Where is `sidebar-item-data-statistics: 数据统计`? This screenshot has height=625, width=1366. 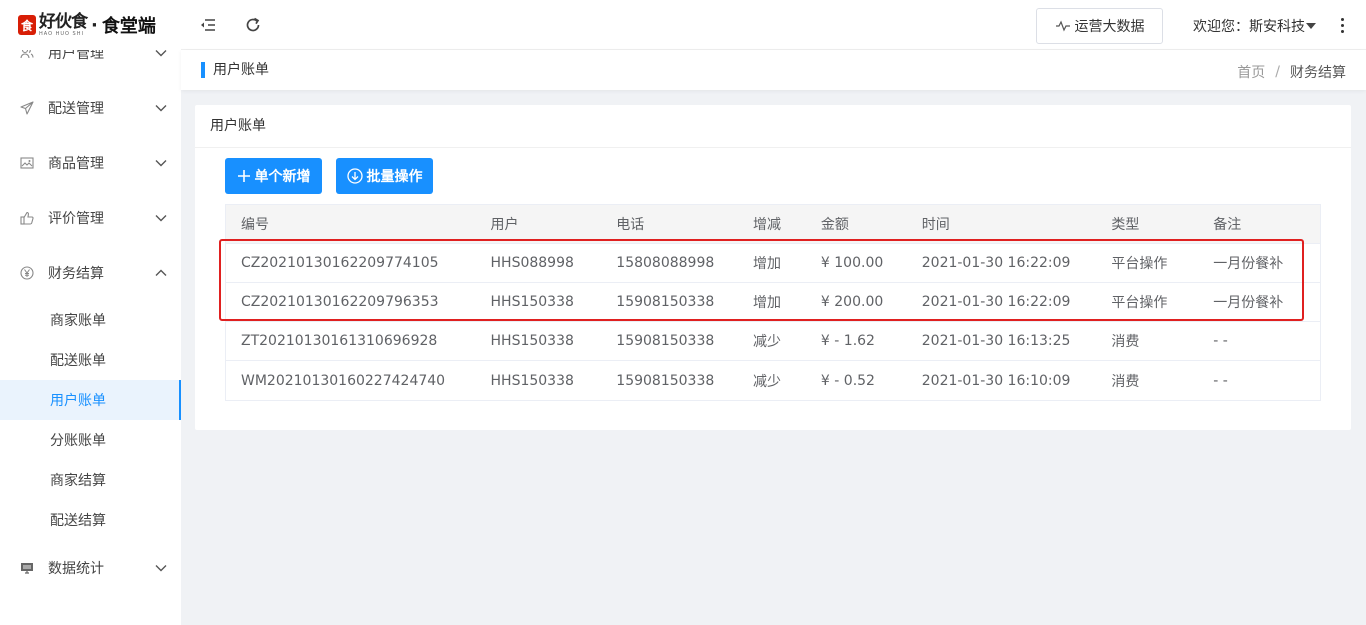
sidebar-item-data-statistics: 数据统计 is located at coordinates (90, 567).